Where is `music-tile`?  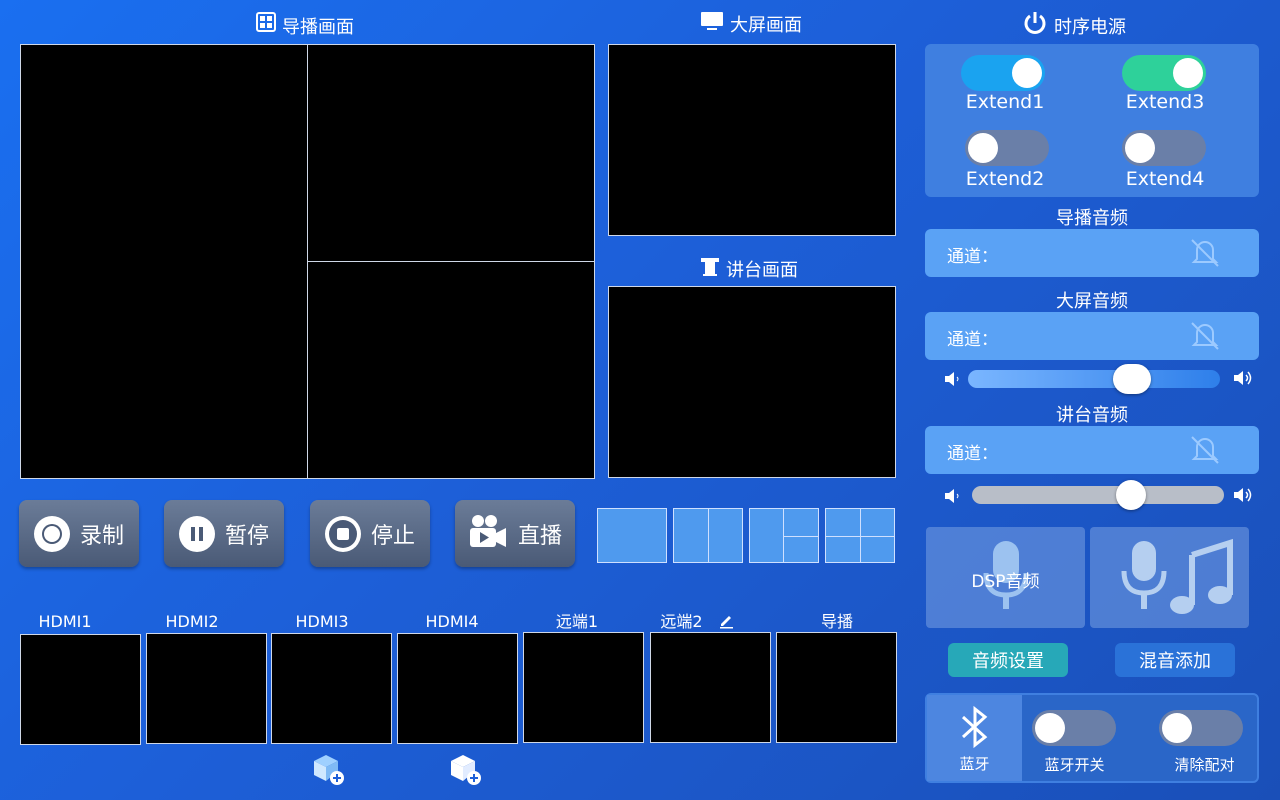
music-tile is located at coordinates (1169, 577).